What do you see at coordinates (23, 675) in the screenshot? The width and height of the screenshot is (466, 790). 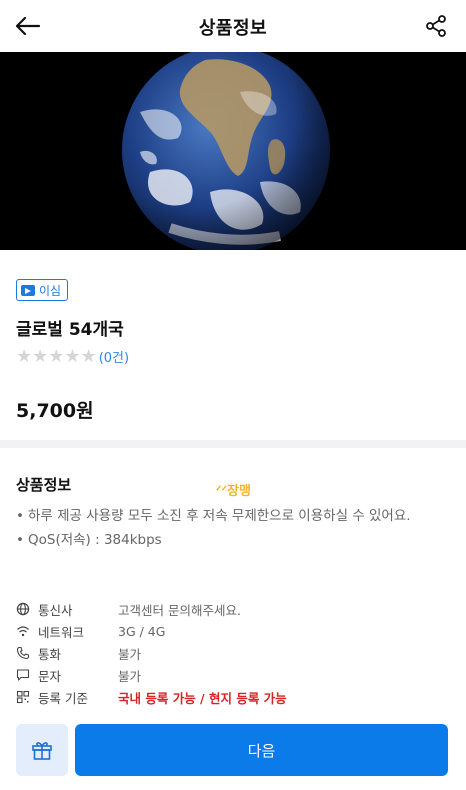 I see `message-icon` at bounding box center [23, 675].